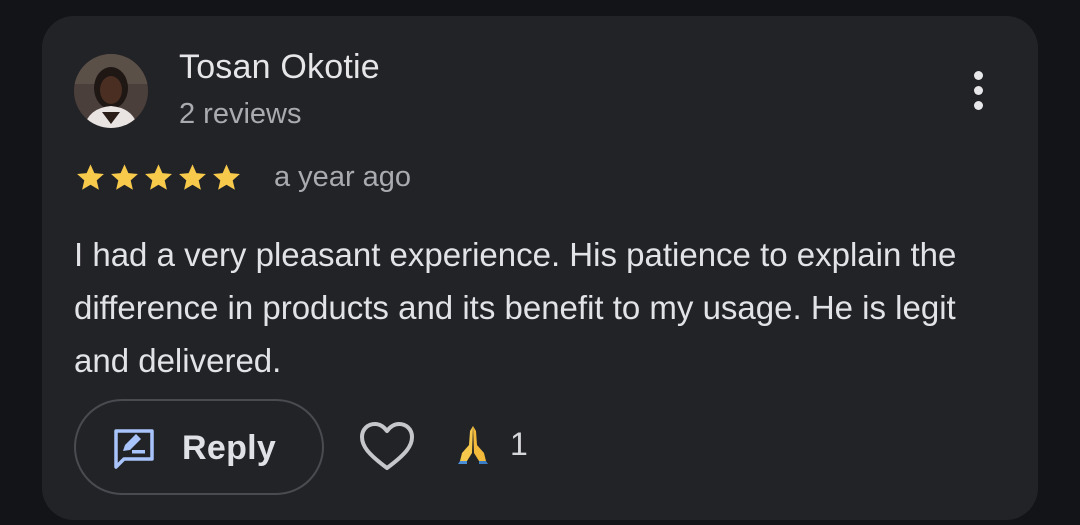 This screenshot has height=525, width=1080. What do you see at coordinates (519, 443) in the screenshot?
I see `reaction-count: 1` at bounding box center [519, 443].